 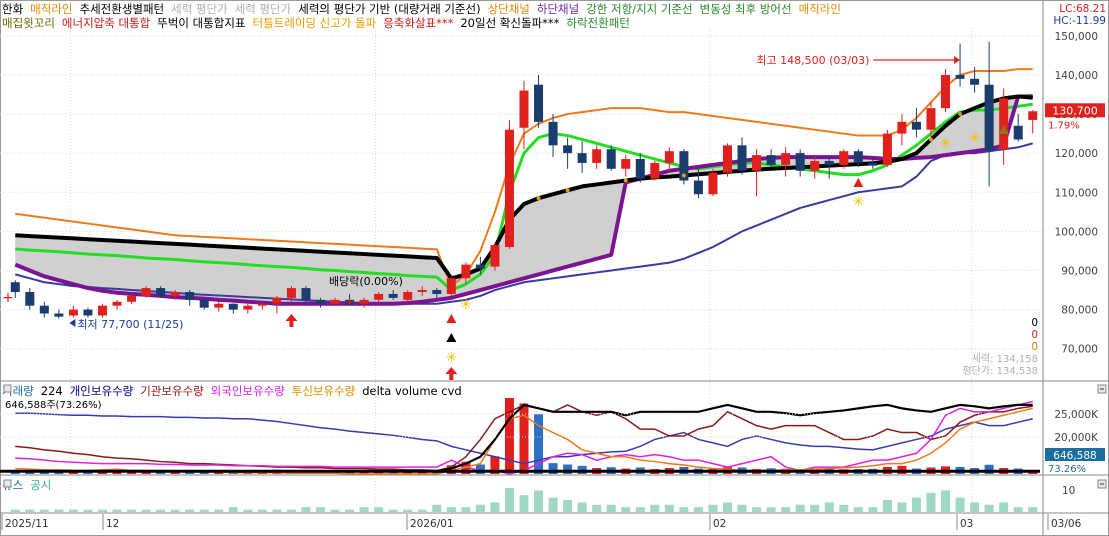 What do you see at coordinates (1076, 438) in the screenshot?
I see `volume-tick-label: 20,000K` at bounding box center [1076, 438].